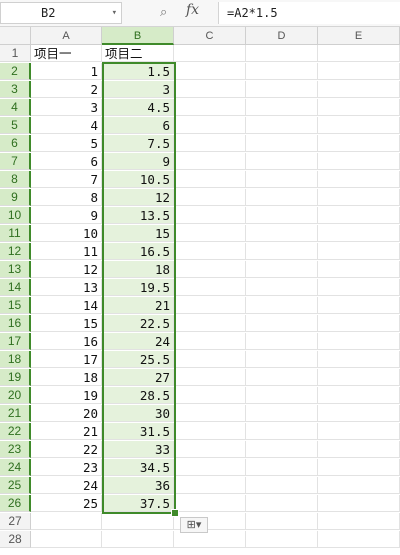 The image size is (400, 555). Describe the element at coordinates (66, 377) in the screenshot. I see `cell-a19: 18` at that location.